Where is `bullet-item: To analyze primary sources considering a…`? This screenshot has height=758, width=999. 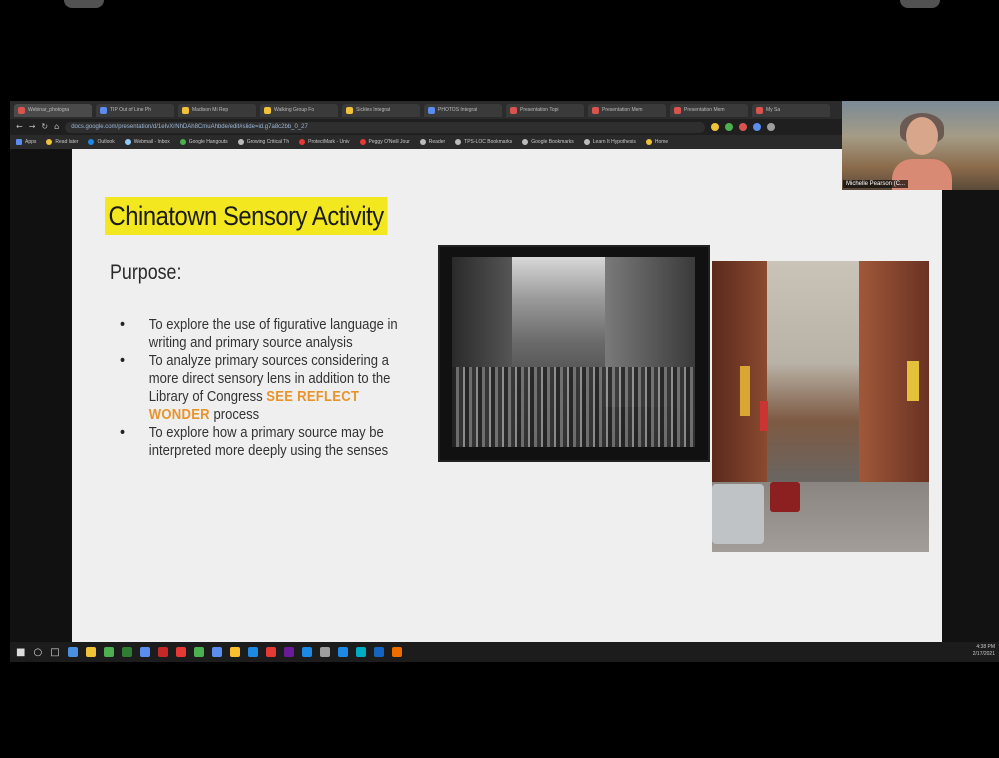
bullet-item: To analyze primary sources considering a… is located at coordinates (264, 388).